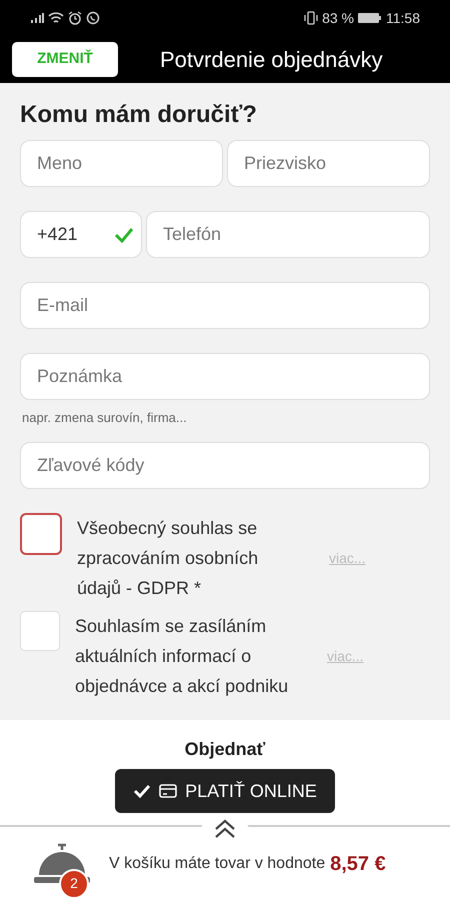 This screenshot has height=900, width=450. I want to click on cart-total: 8,57 €, so click(358, 864).